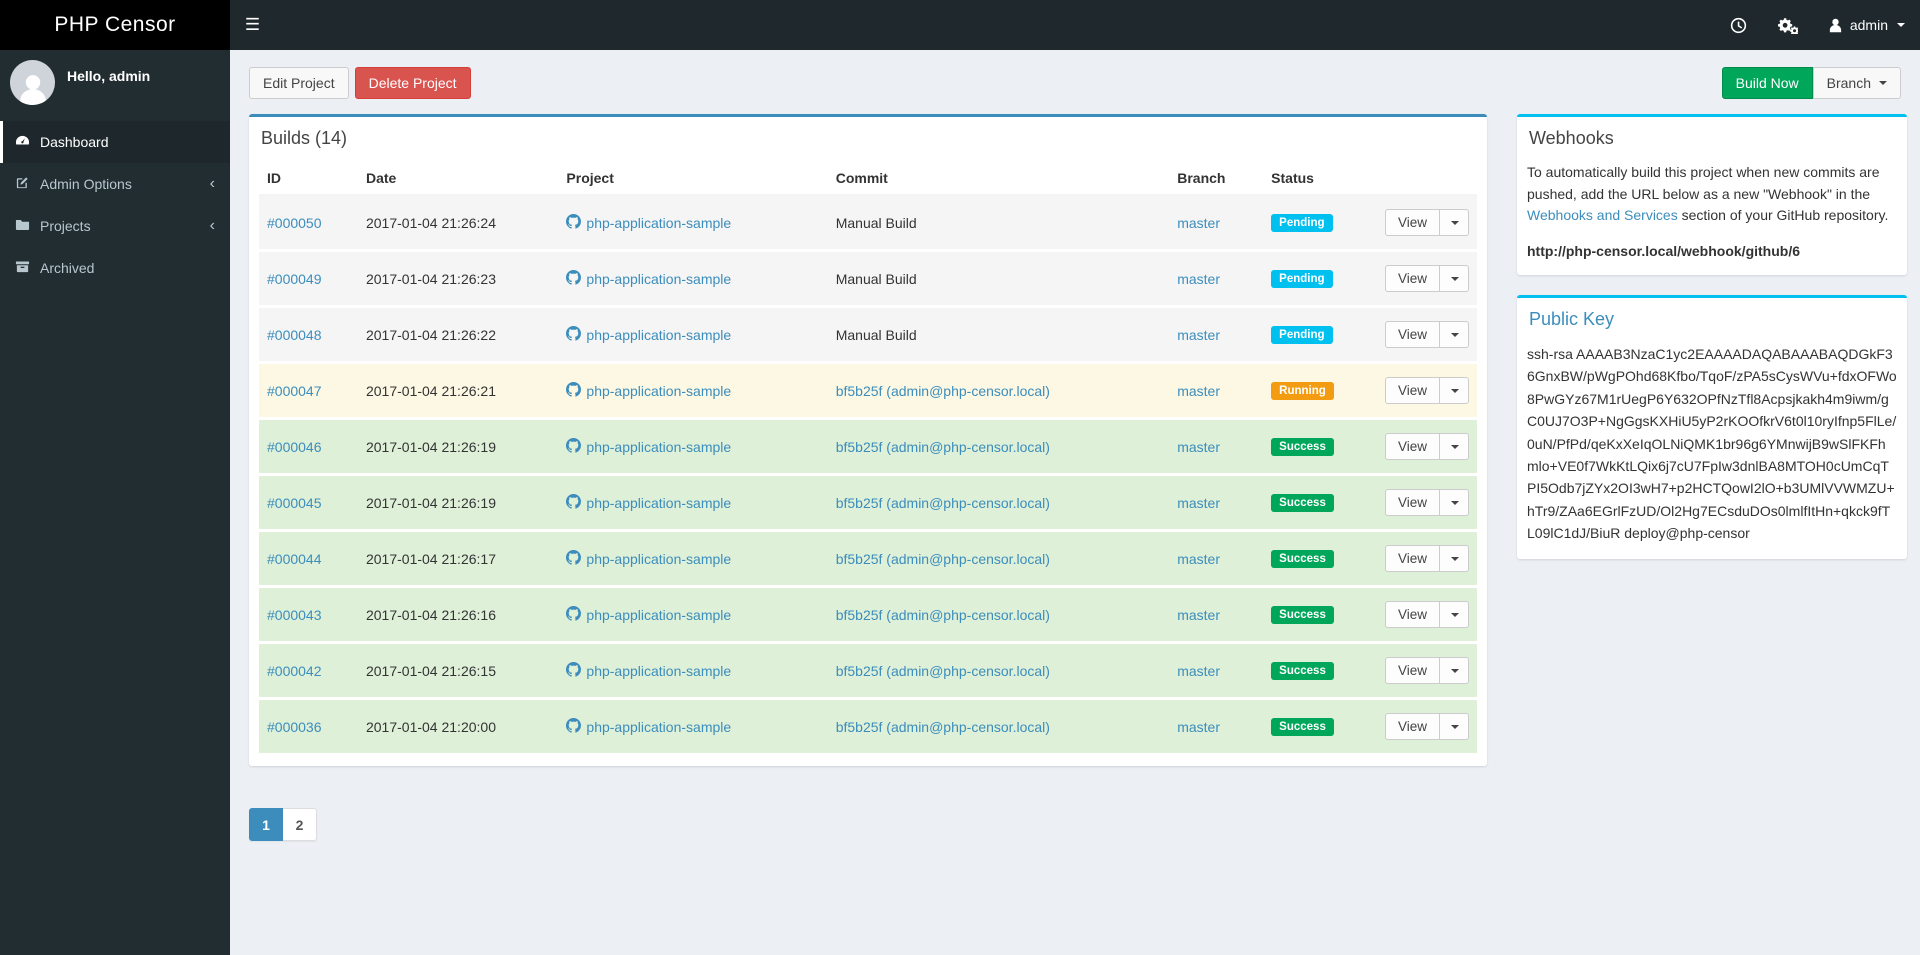 The height and width of the screenshot is (955, 1920). Describe the element at coordinates (294, 223) in the screenshot. I see `build-id-link: #000050` at that location.